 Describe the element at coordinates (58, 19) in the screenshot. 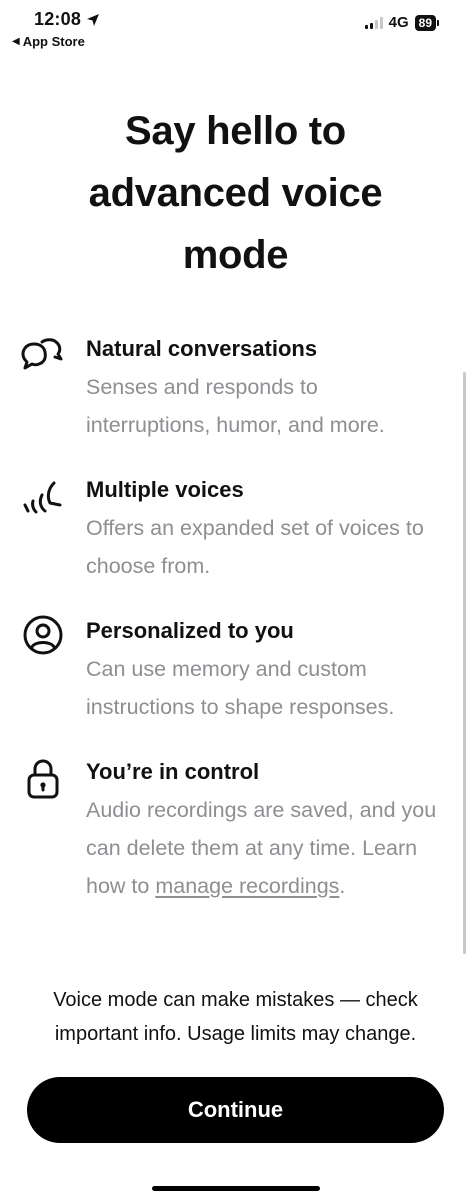

I see `status-time: 12:08` at that location.